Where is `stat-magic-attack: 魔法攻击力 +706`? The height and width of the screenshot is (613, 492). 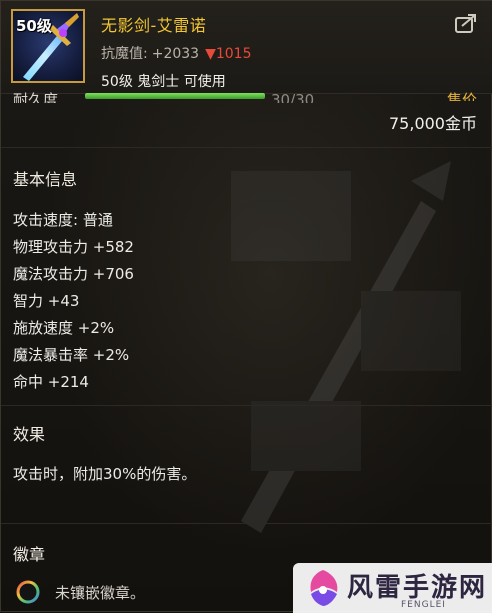 stat-magic-attack: 魔法攻击力 +706 is located at coordinates (73, 274).